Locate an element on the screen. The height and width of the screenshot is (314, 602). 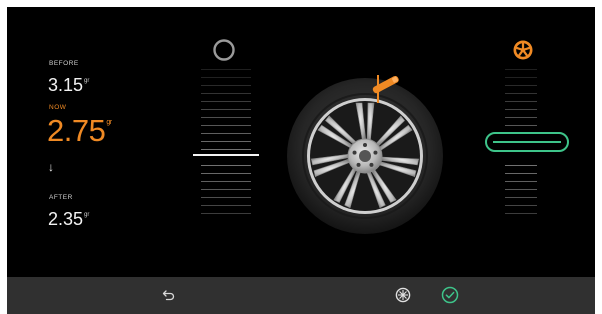
left-plane-indicator is located at coordinates (226, 155).